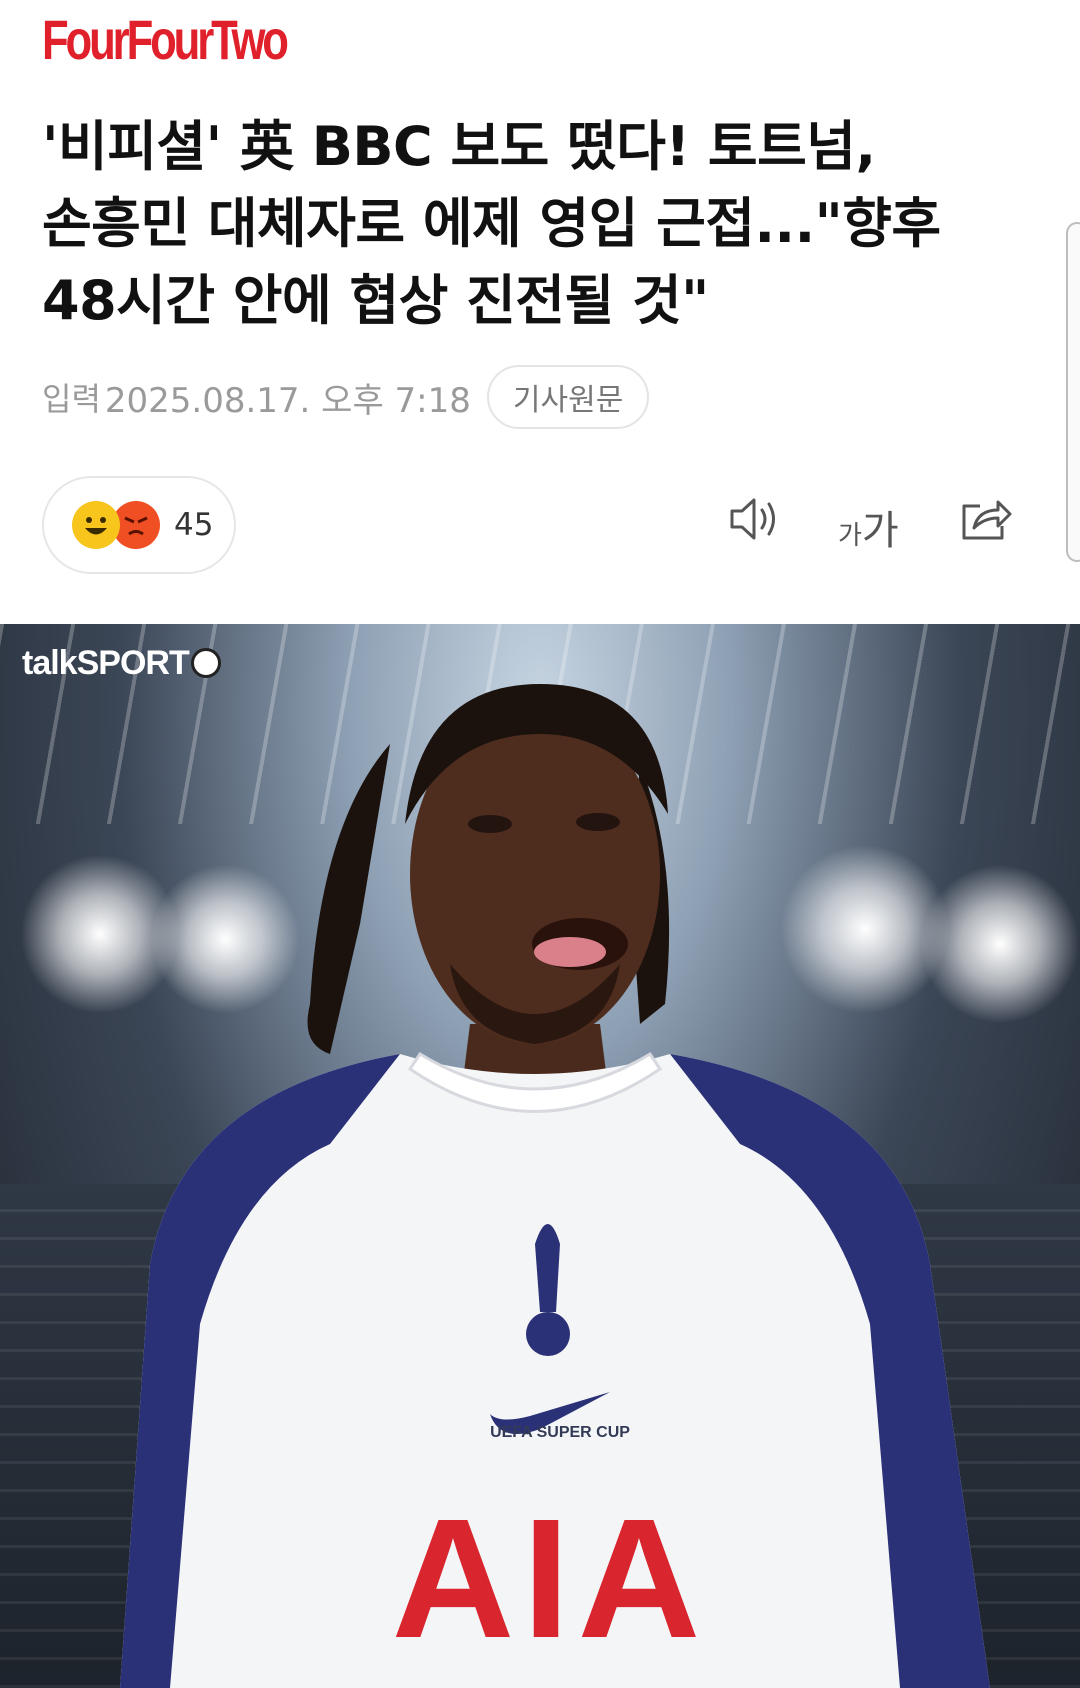 The image size is (1080, 1688). What do you see at coordinates (1073, 392) in the screenshot?
I see `side-scroll-handle` at bounding box center [1073, 392].